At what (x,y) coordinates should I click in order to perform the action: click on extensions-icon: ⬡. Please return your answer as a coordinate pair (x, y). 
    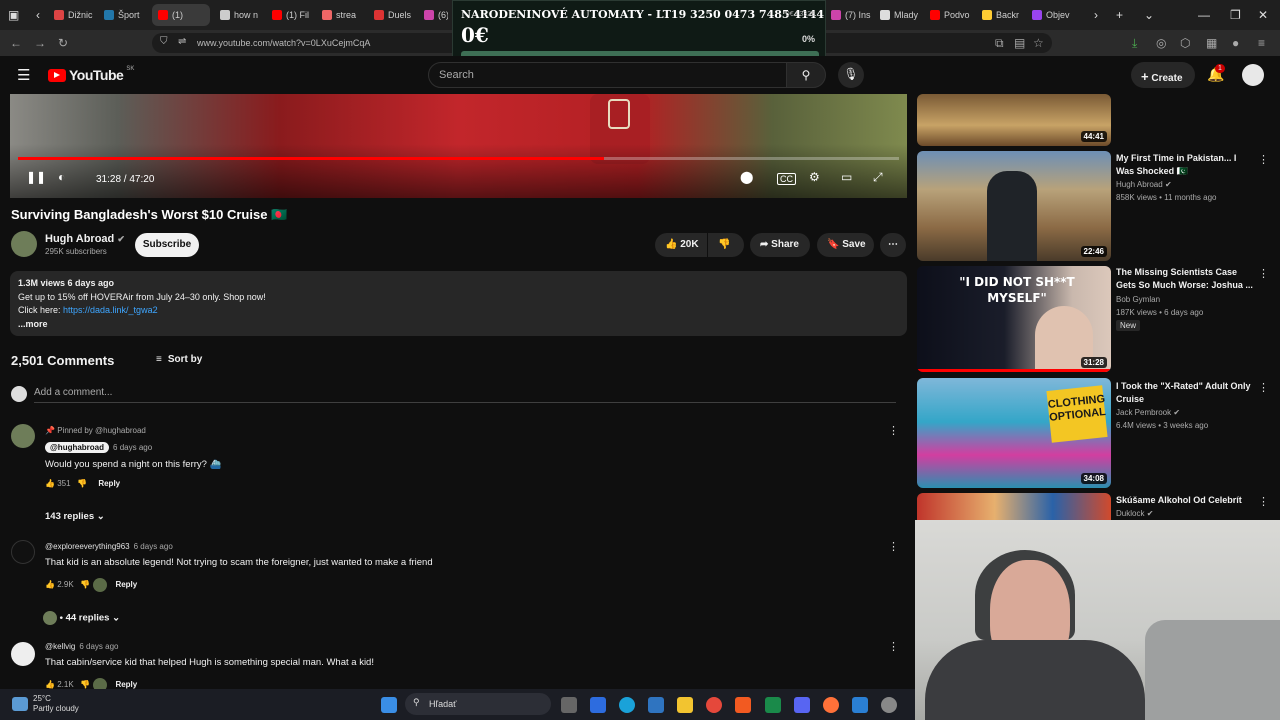
    Looking at the image, I should click on (1185, 43).